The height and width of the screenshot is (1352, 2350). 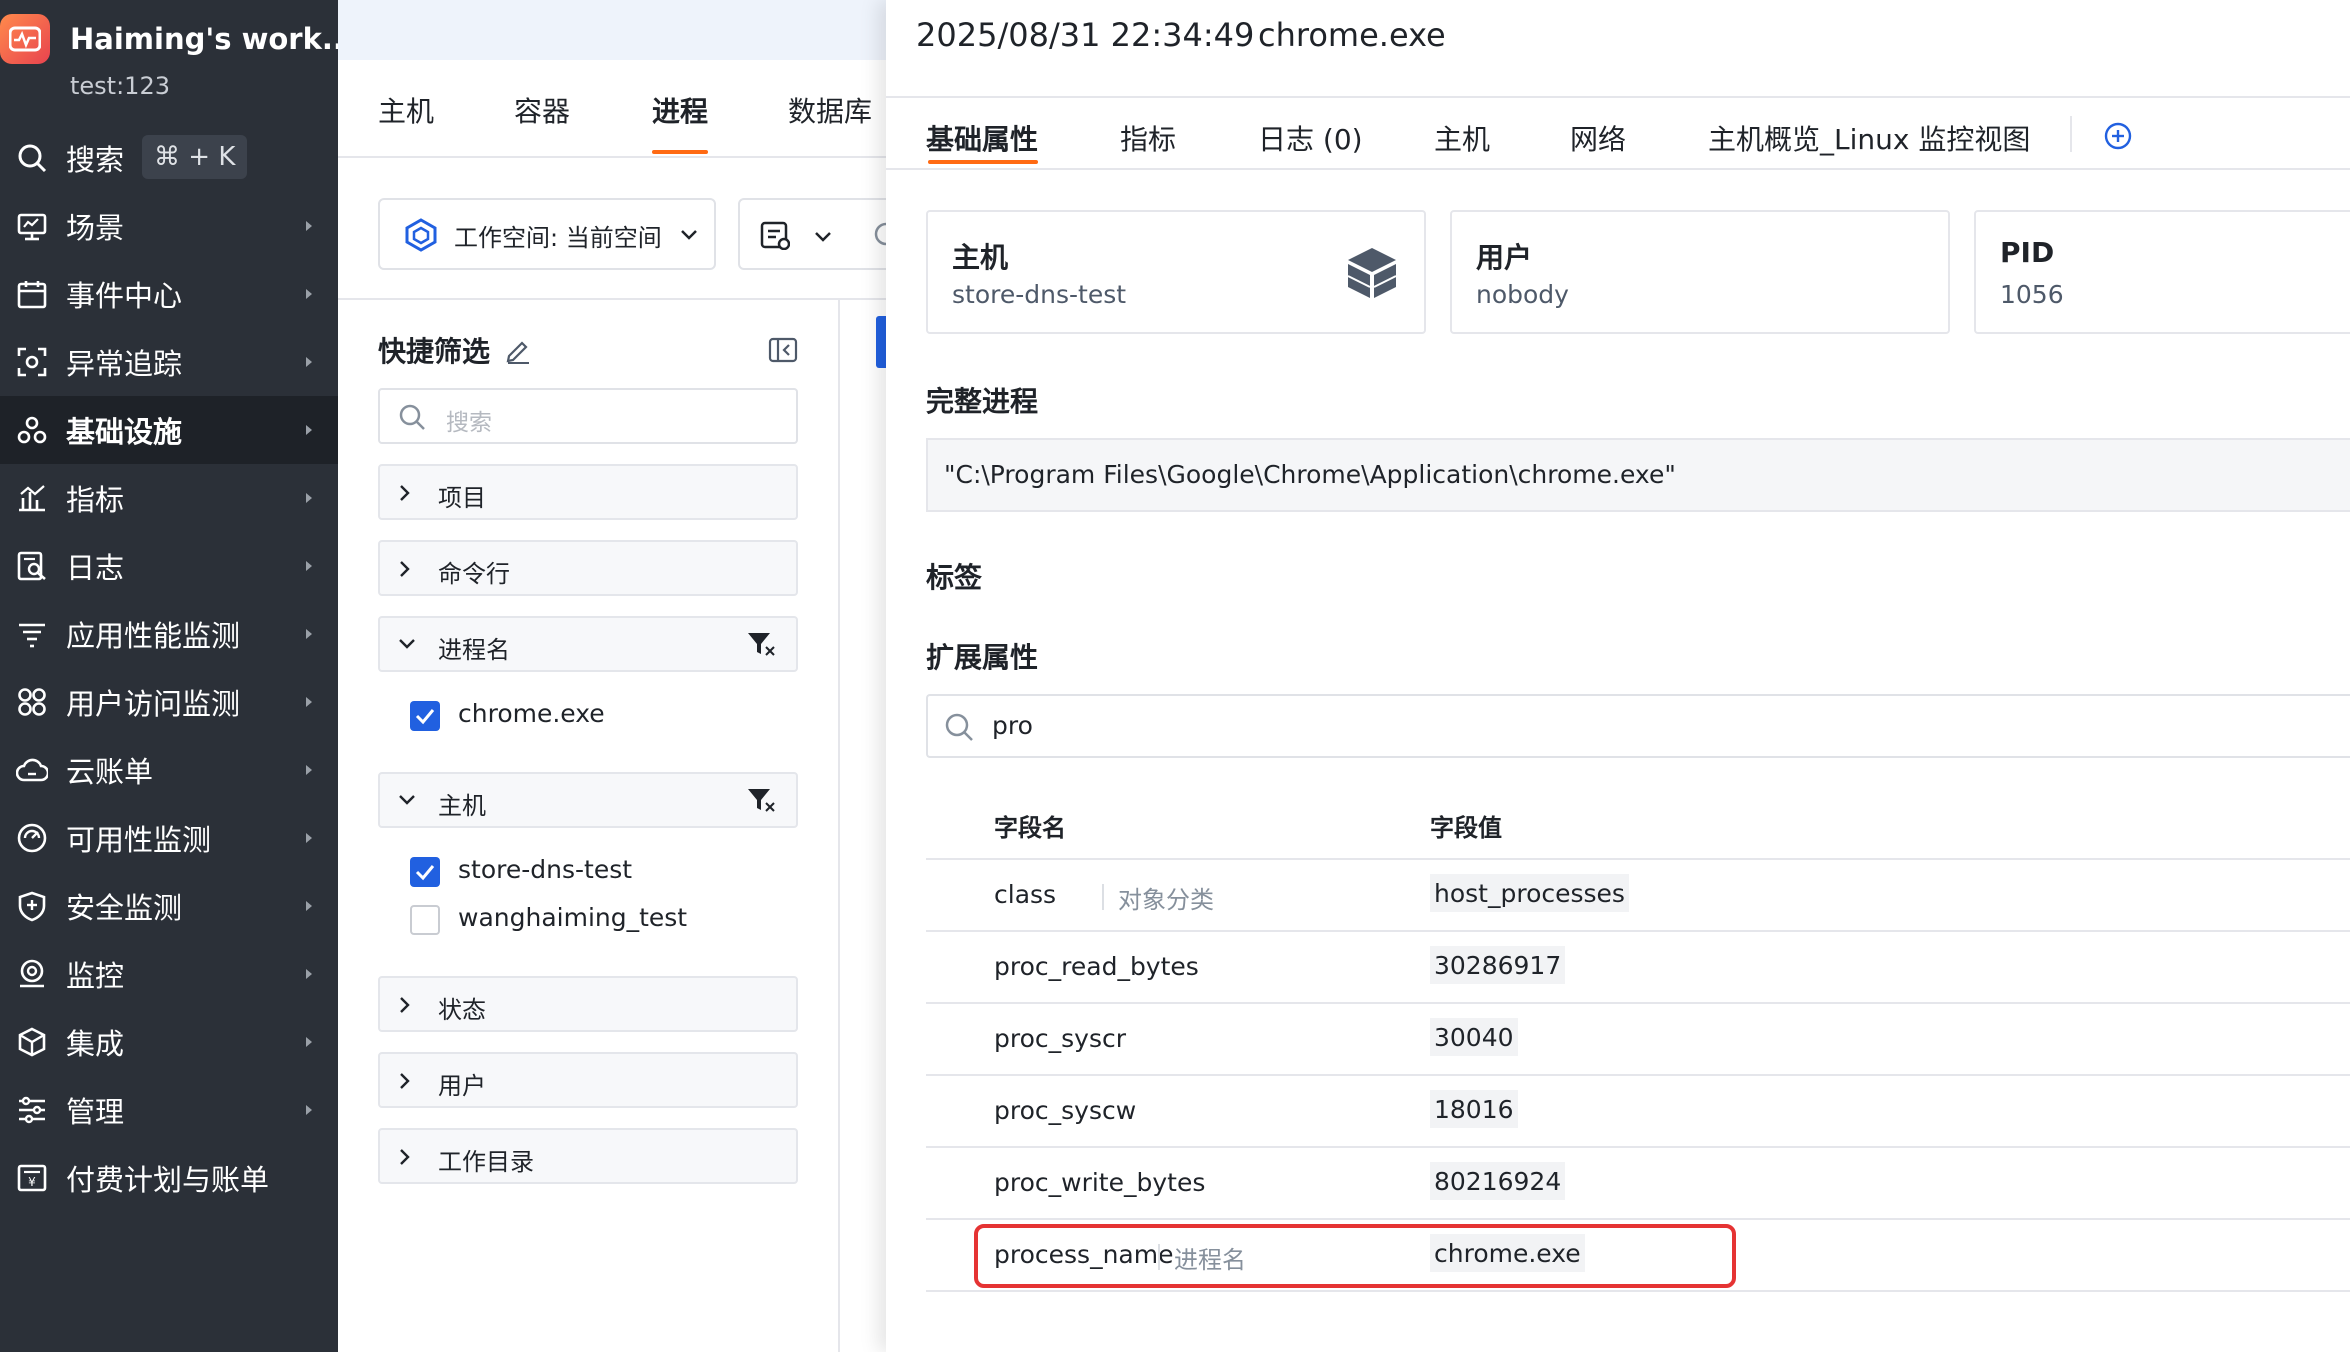 What do you see at coordinates (547, 234) in the screenshot?
I see `workspace-select: 工作空间: 当前空间` at bounding box center [547, 234].